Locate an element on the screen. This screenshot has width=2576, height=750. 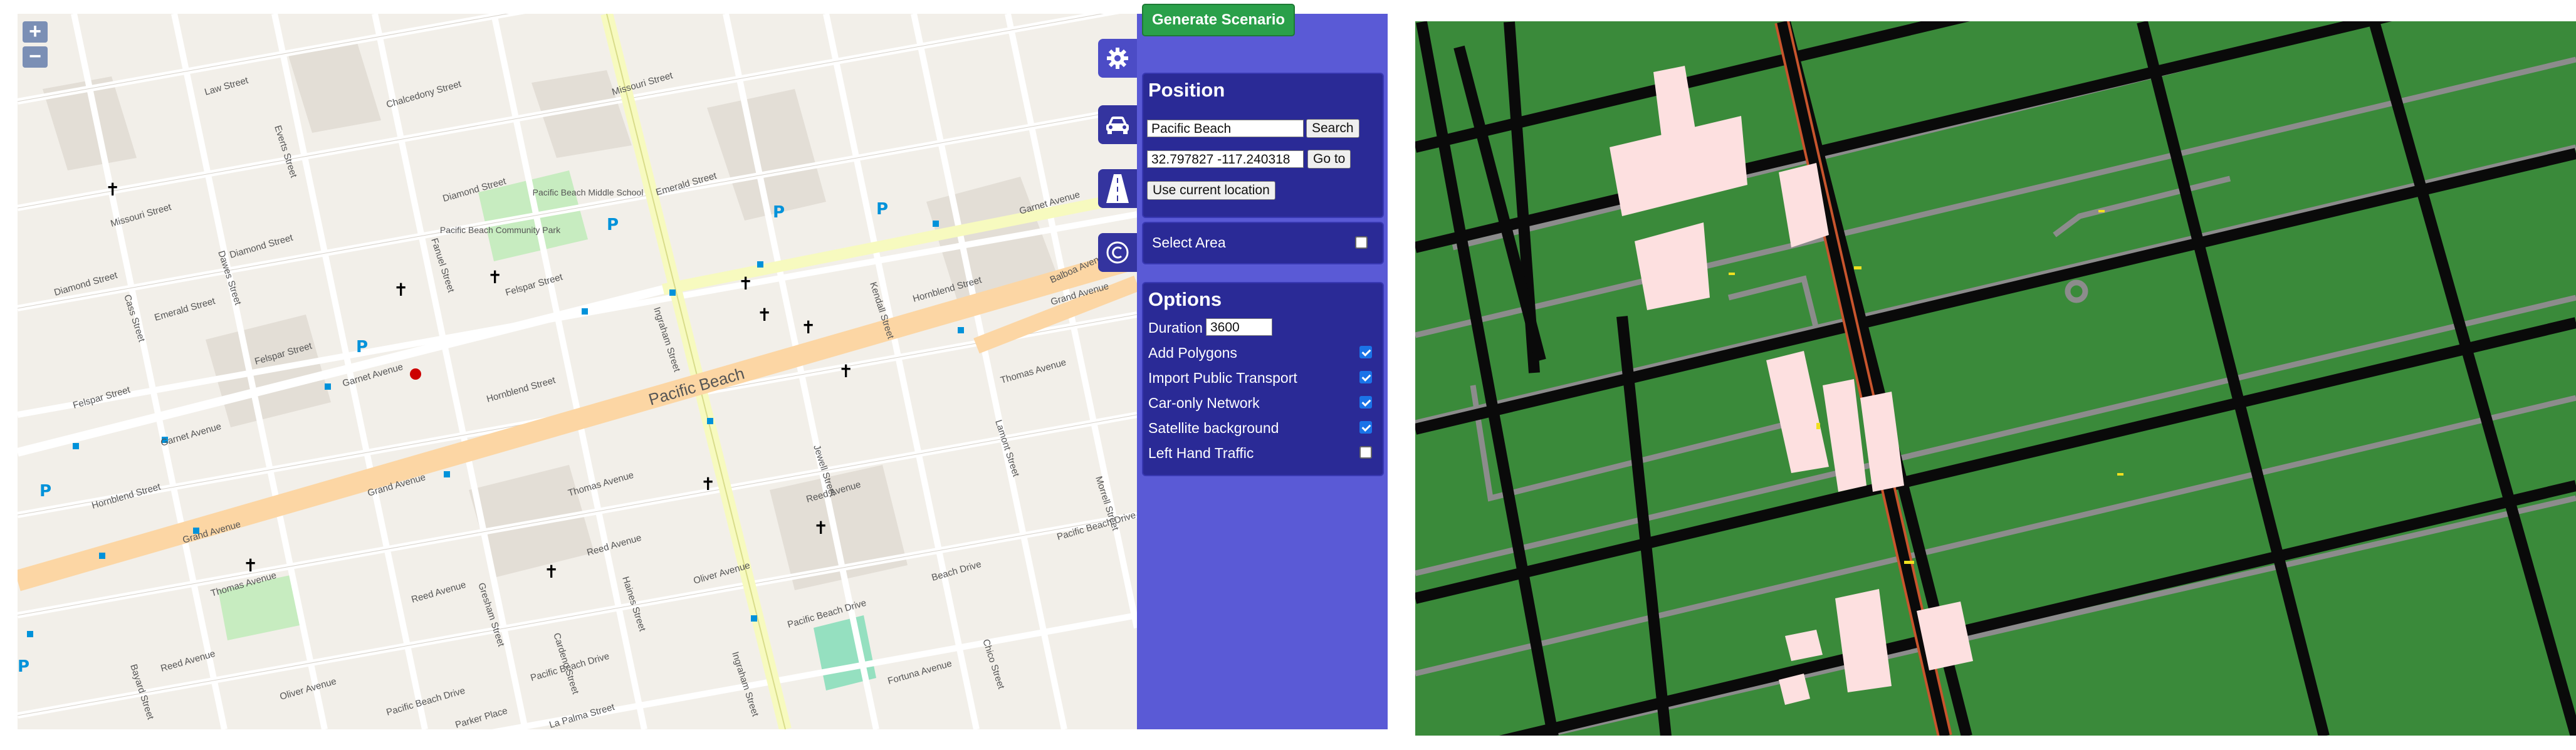
tab-settings is located at coordinates (1117, 58).